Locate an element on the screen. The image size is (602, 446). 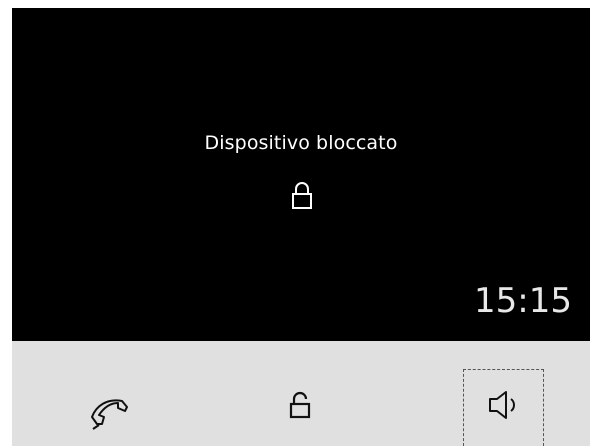
speaker-button is located at coordinates (503, 407).